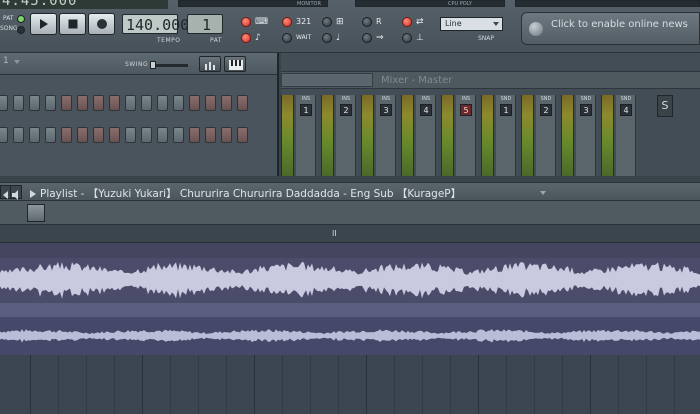 The image size is (700, 414). What do you see at coordinates (619, 24) in the screenshot?
I see `news-text: Click to enable online news` at bounding box center [619, 24].